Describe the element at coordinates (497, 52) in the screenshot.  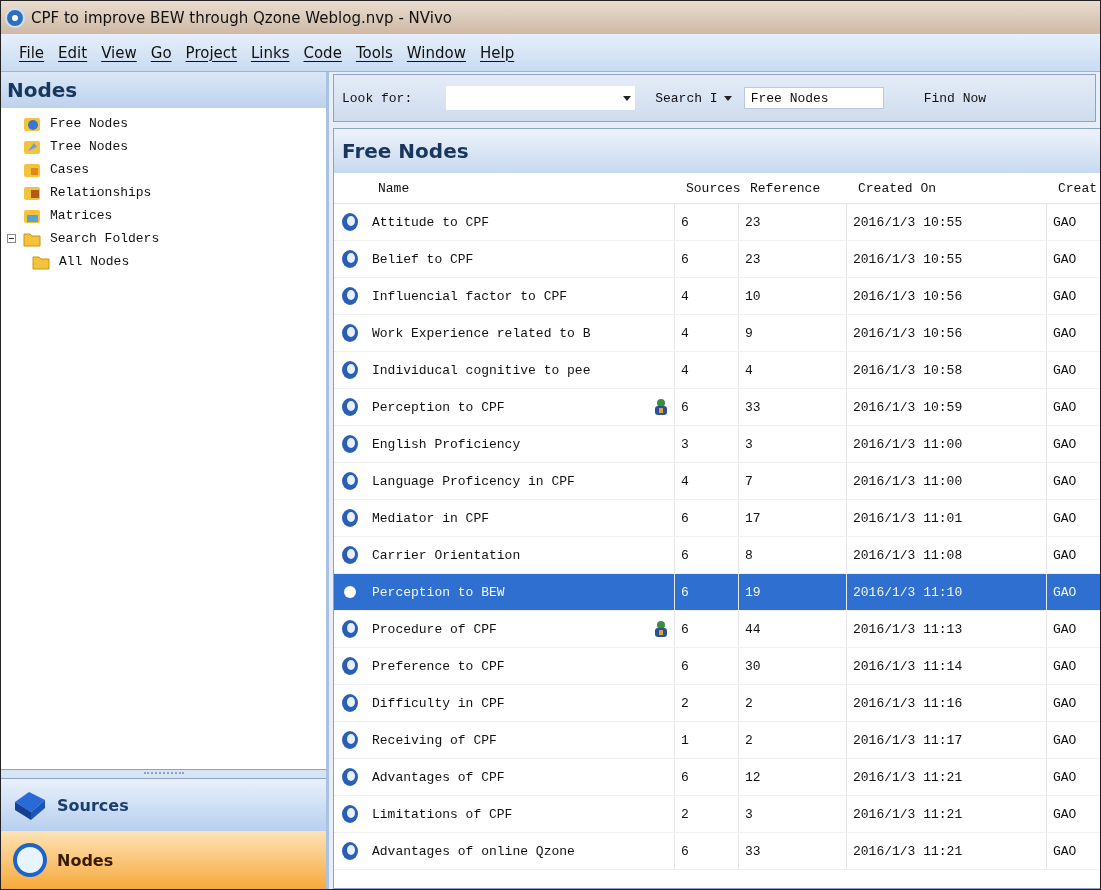
I see `menu-item: Help` at that location.